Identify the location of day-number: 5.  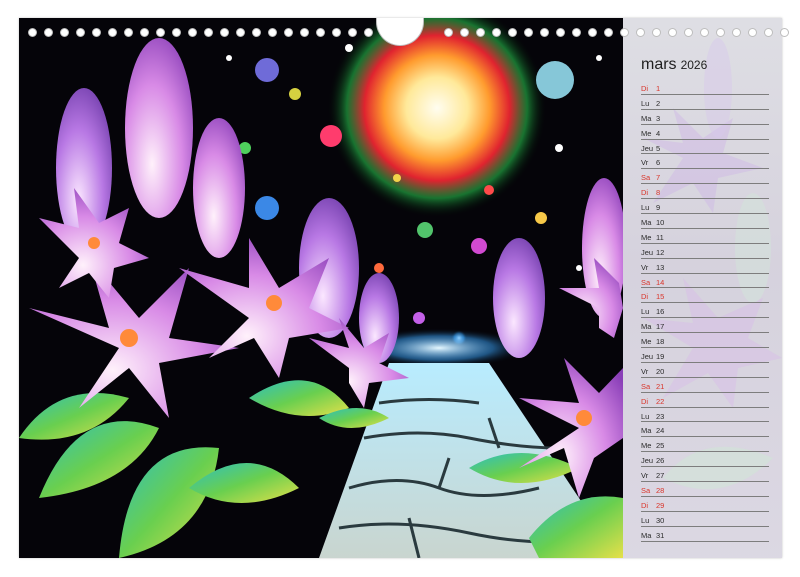
(658, 148).